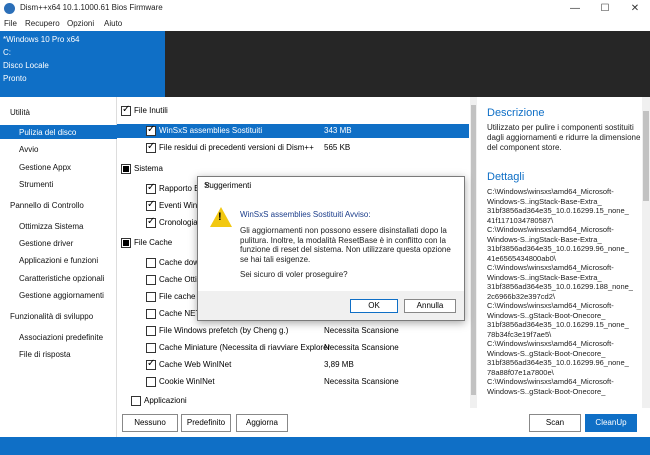 This screenshot has width=650, height=455. Describe the element at coordinates (58, 267) in the screenshot. I see `sidebar` at that location.